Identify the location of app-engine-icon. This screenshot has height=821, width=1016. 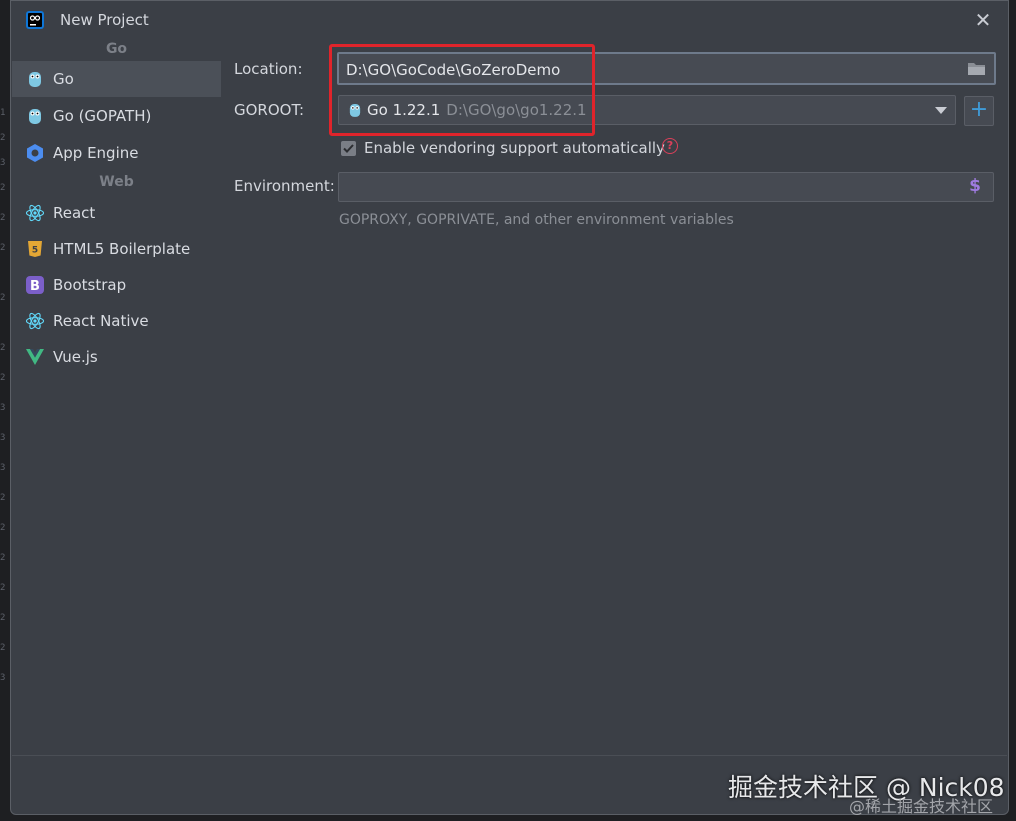
(35, 153).